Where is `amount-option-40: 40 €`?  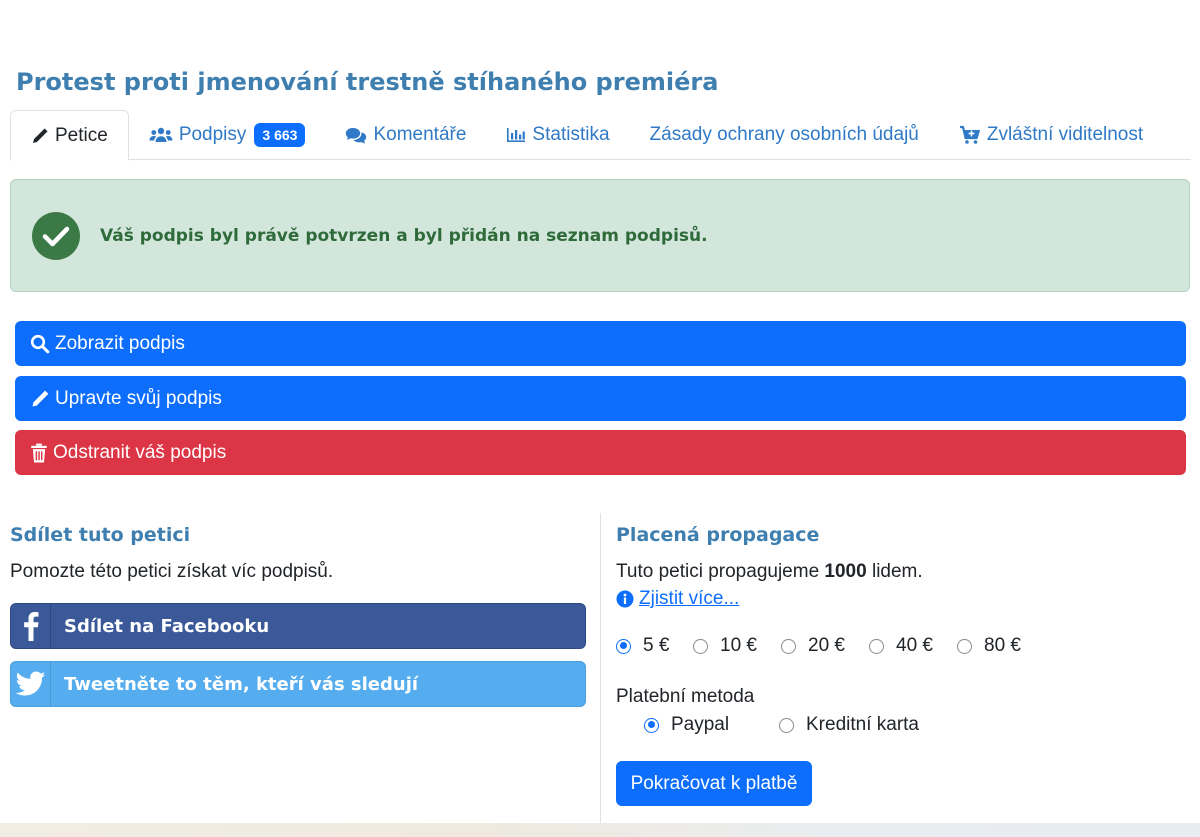
amount-option-40: 40 € is located at coordinates (901, 646).